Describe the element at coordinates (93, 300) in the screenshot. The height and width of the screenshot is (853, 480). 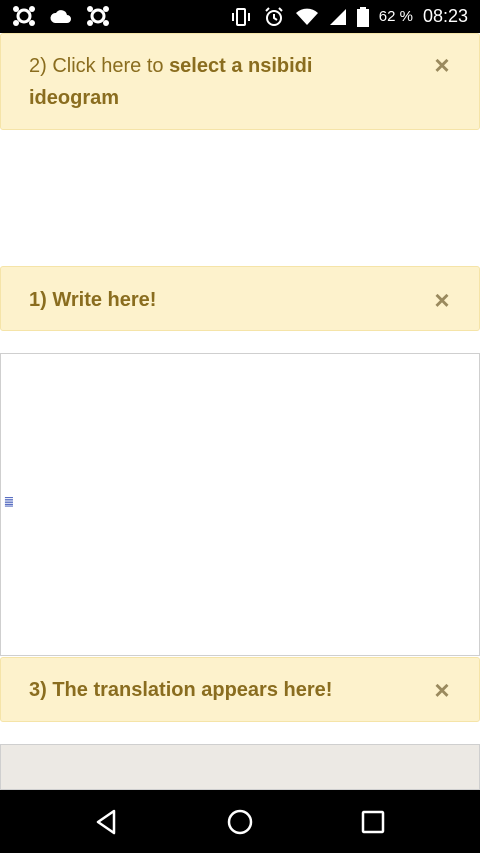
I see `write-here-text: 1) Write here!` at that location.